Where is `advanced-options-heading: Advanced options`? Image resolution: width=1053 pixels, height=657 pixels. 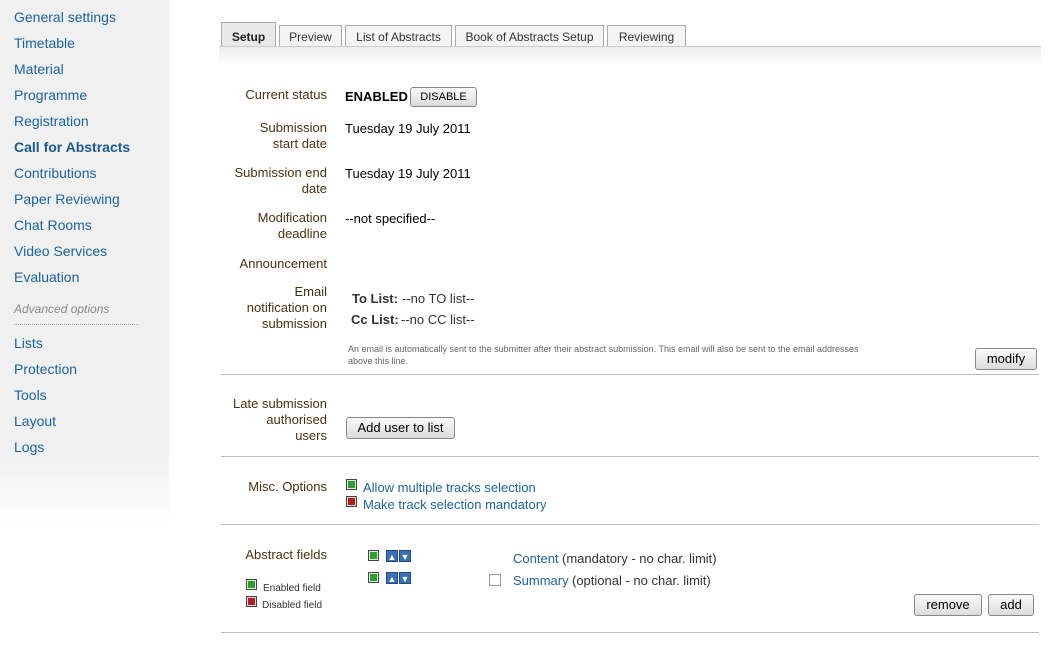
advanced-options-heading: Advanced options is located at coordinates (62, 309).